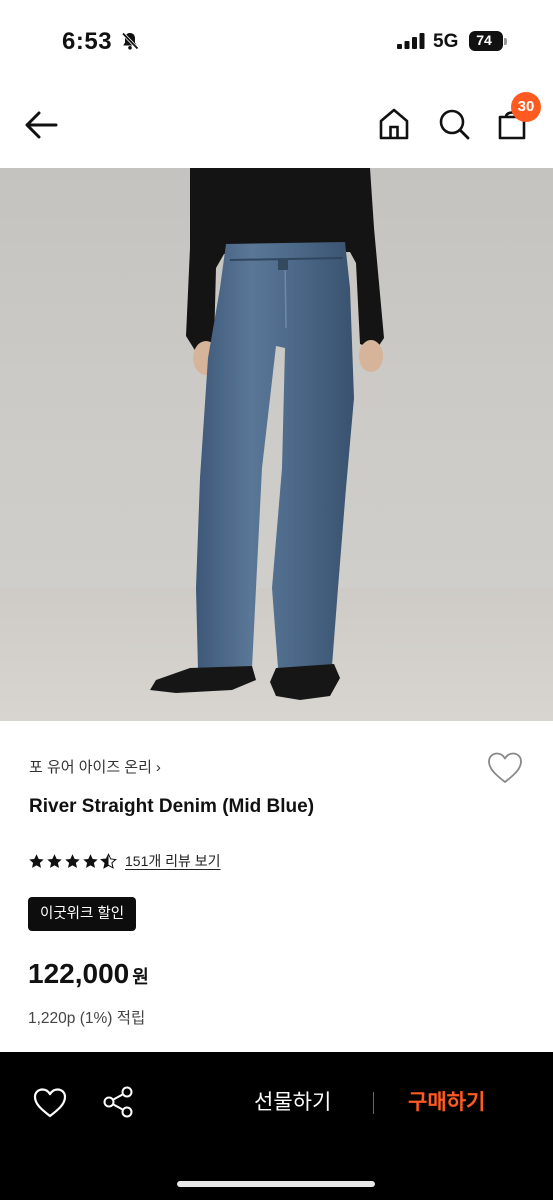  I want to click on promo-badge: 이굿위크 할인, so click(82, 914).